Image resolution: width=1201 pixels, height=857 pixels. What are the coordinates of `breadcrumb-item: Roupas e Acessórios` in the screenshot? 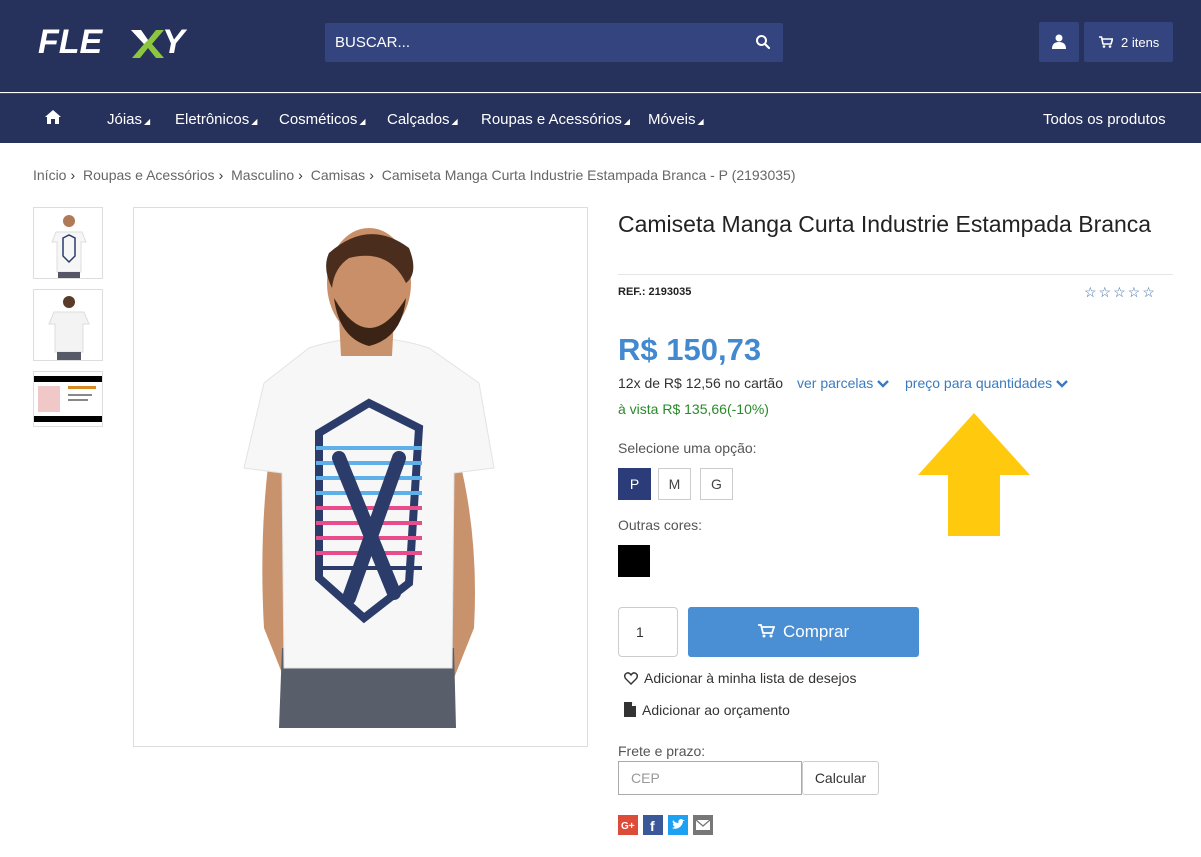 It's located at (149, 175).